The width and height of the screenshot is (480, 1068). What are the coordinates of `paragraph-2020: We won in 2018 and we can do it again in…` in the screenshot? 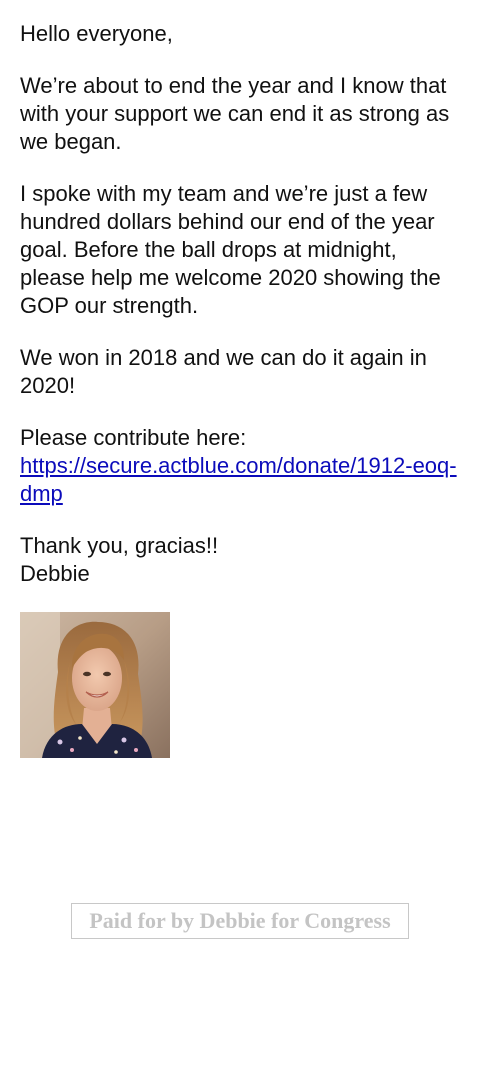 It's located at (223, 371).